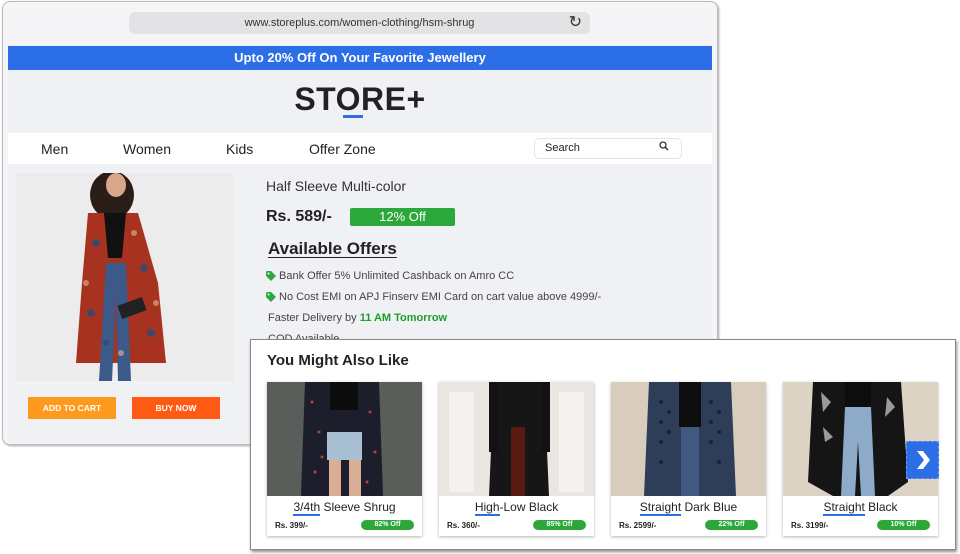 This screenshot has width=960, height=554. I want to click on delivery-time: 11 AM Tomorrow, so click(403, 318).